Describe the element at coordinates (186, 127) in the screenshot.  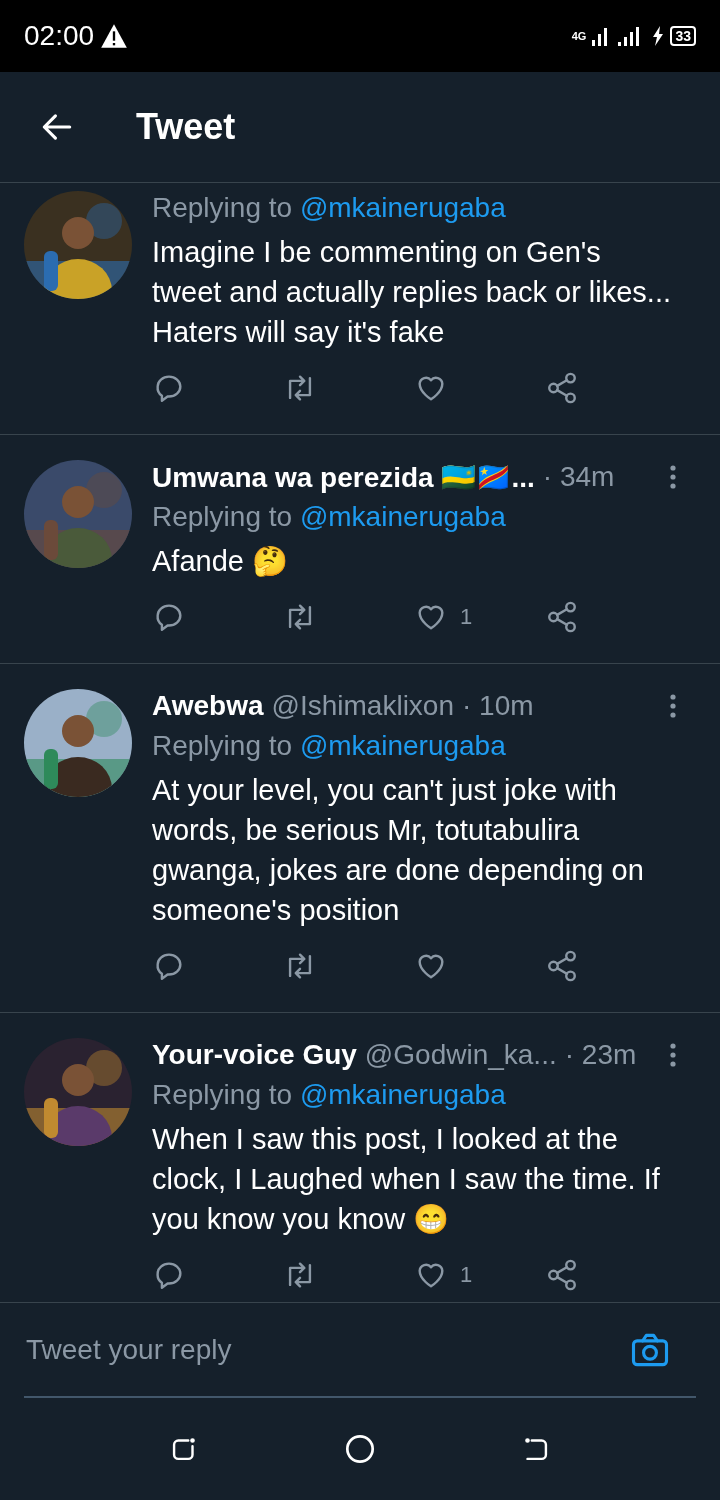
I see `page-title: Tweet` at that location.